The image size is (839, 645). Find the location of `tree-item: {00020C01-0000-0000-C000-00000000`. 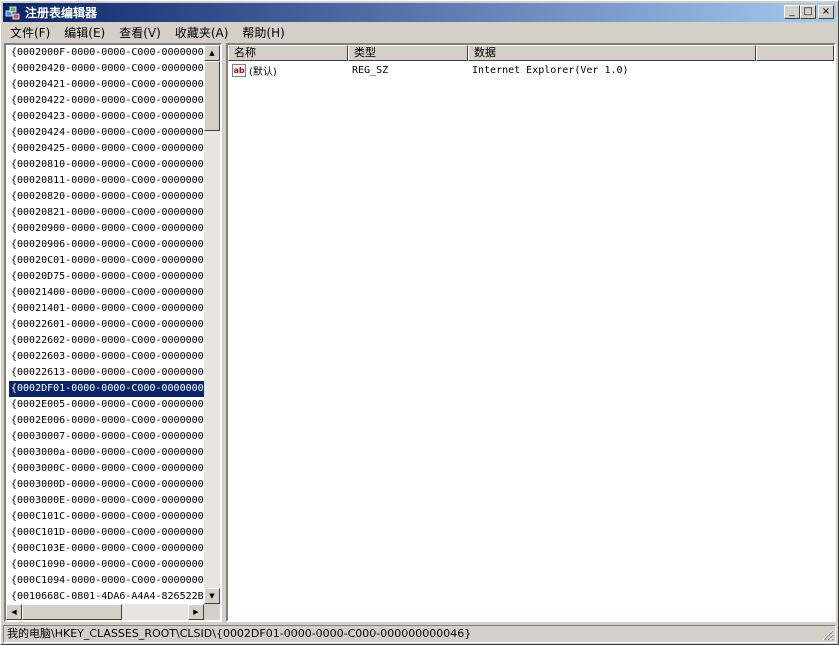

tree-item: {00020C01-0000-0000-C000-00000000 is located at coordinates (107, 261).